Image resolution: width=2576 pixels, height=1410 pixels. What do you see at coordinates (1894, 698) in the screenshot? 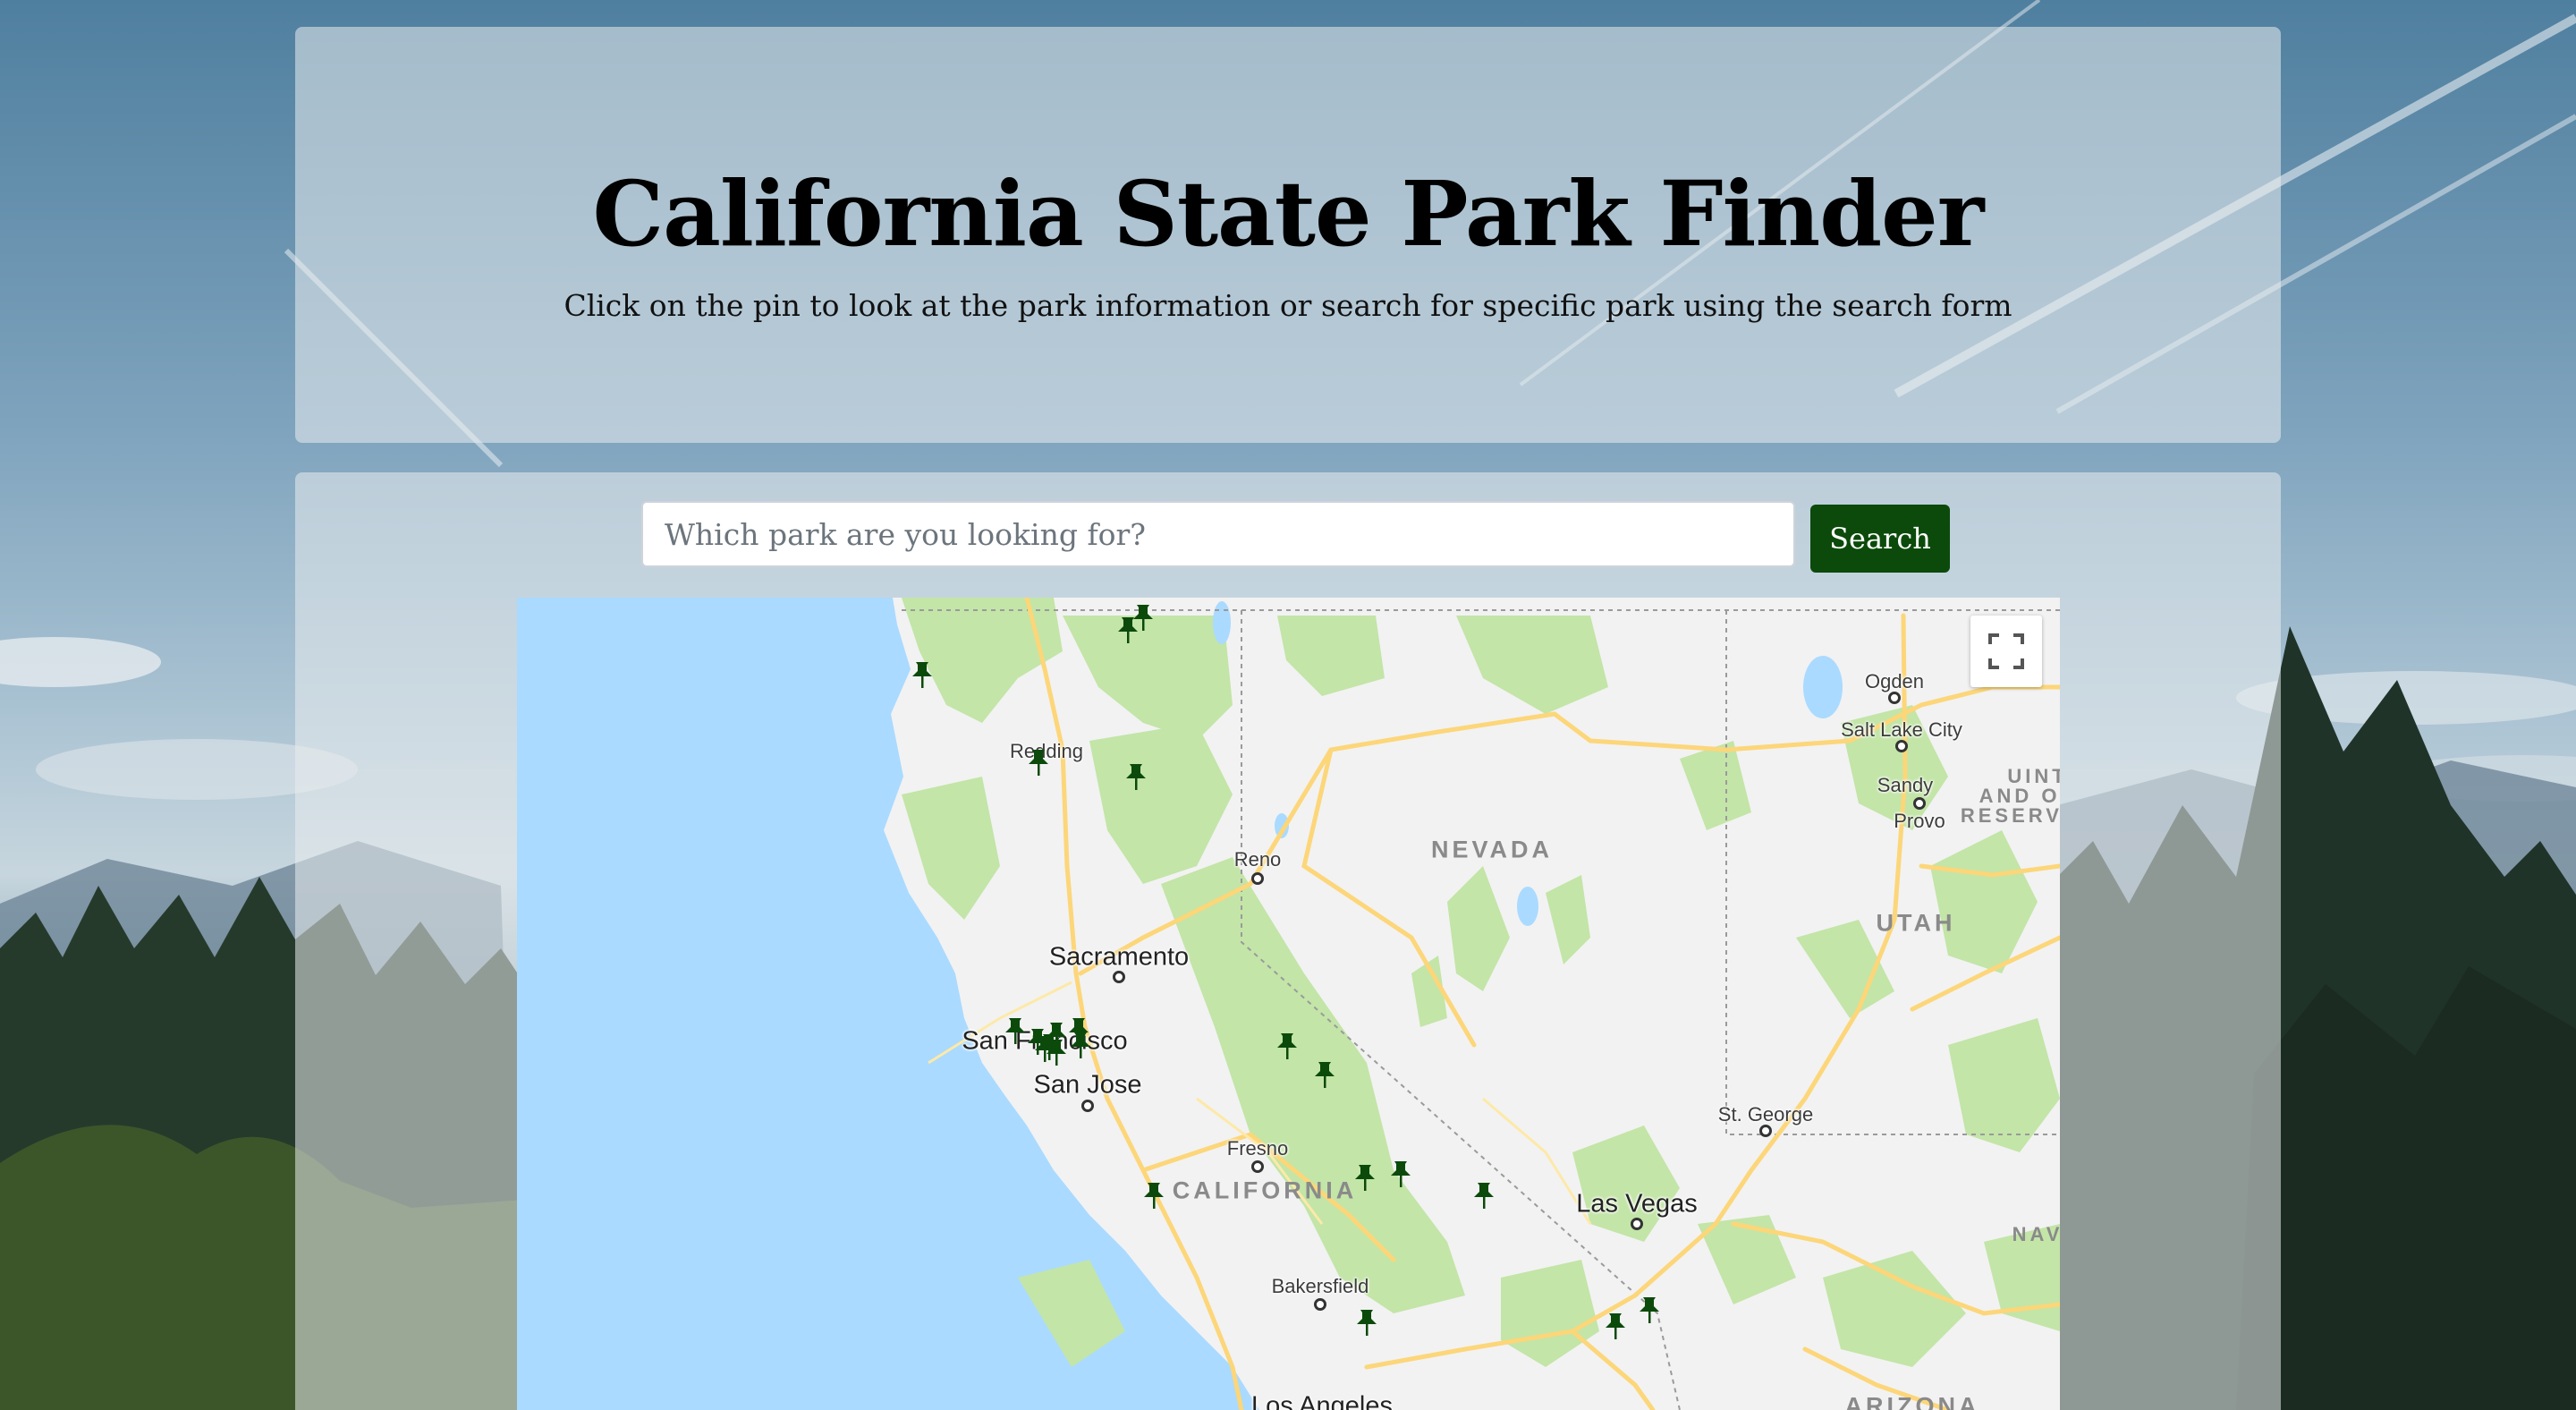
I see `city-dot-ogden` at bounding box center [1894, 698].